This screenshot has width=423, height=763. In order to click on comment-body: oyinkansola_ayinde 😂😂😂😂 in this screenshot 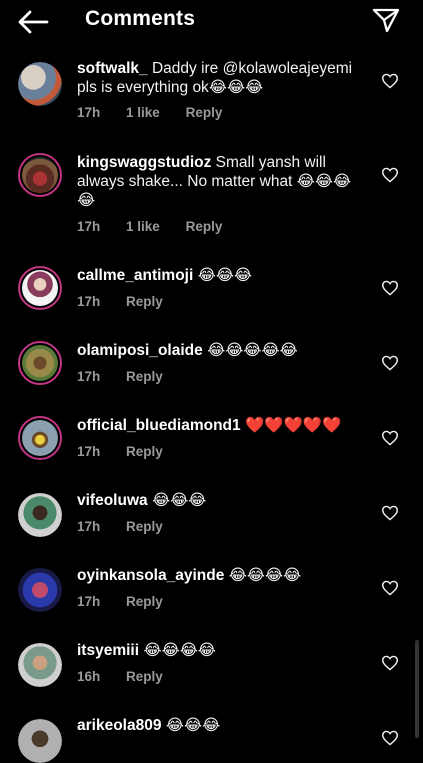, I will do `click(222, 575)`.